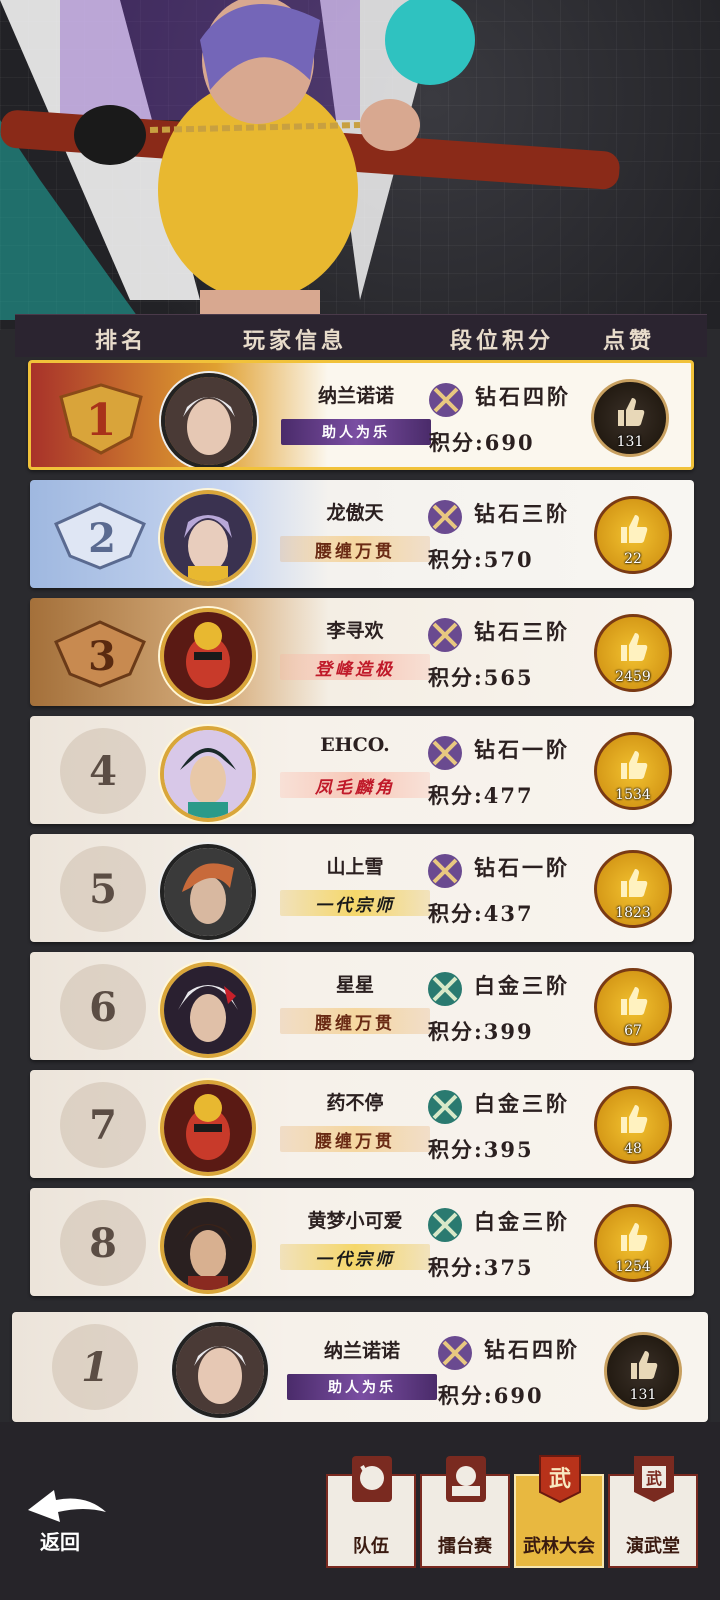  Describe the element at coordinates (559, 1511) in the screenshot. I see `nav-wulin-button: 武 武林大会` at that location.